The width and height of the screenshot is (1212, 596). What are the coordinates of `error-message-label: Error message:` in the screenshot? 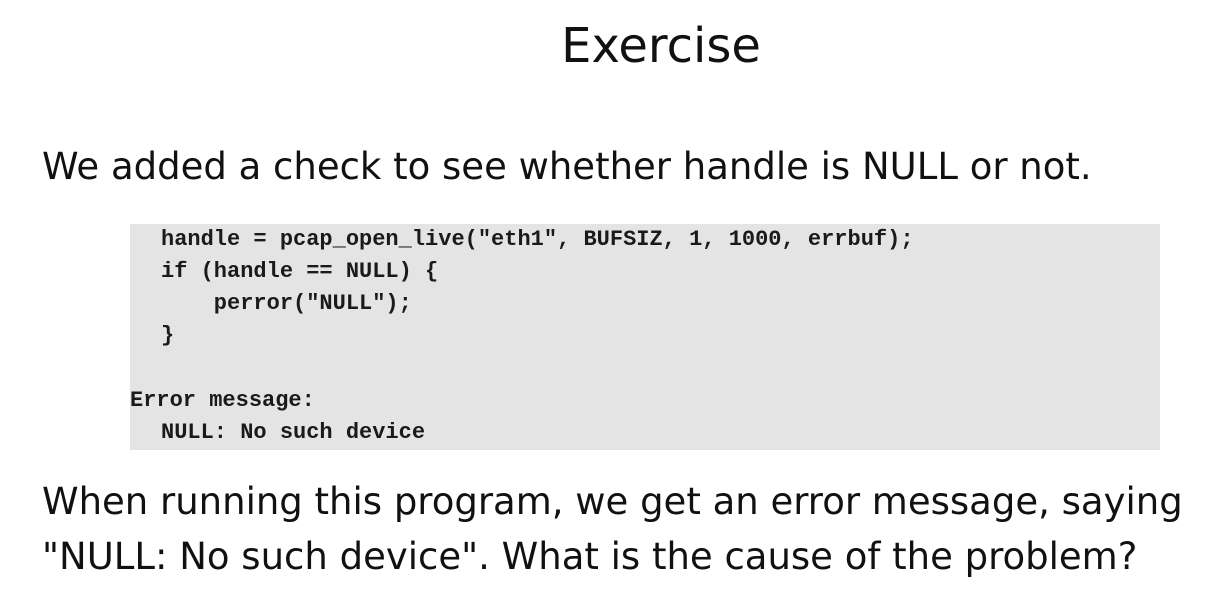 It's located at (222, 400).